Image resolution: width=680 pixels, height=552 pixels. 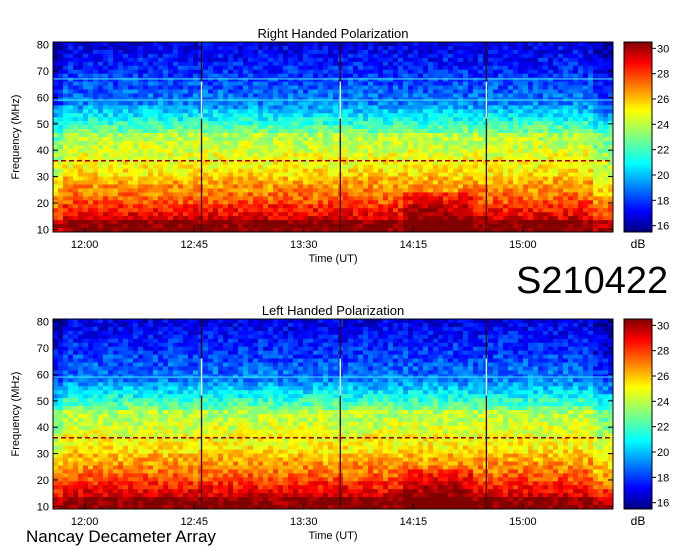 I want to click on observation-code: S210422, so click(x=592, y=281).